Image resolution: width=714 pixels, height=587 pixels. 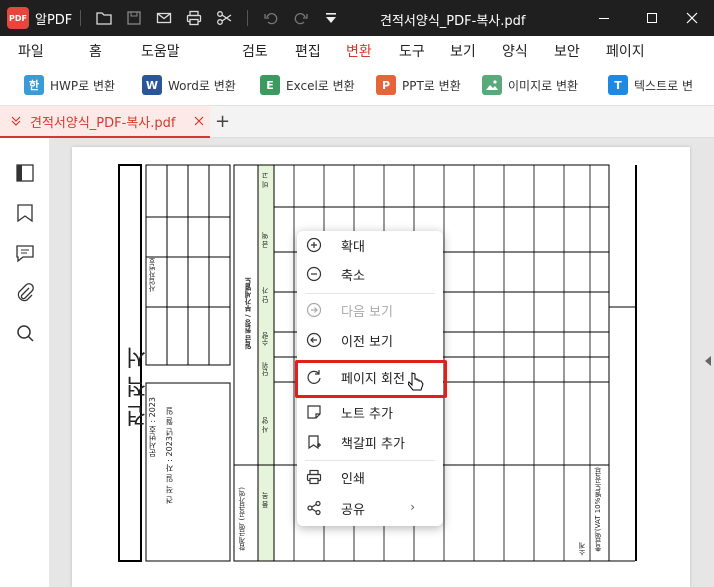 What do you see at coordinates (25, 213) in the screenshot?
I see `bookmark-icon` at bounding box center [25, 213].